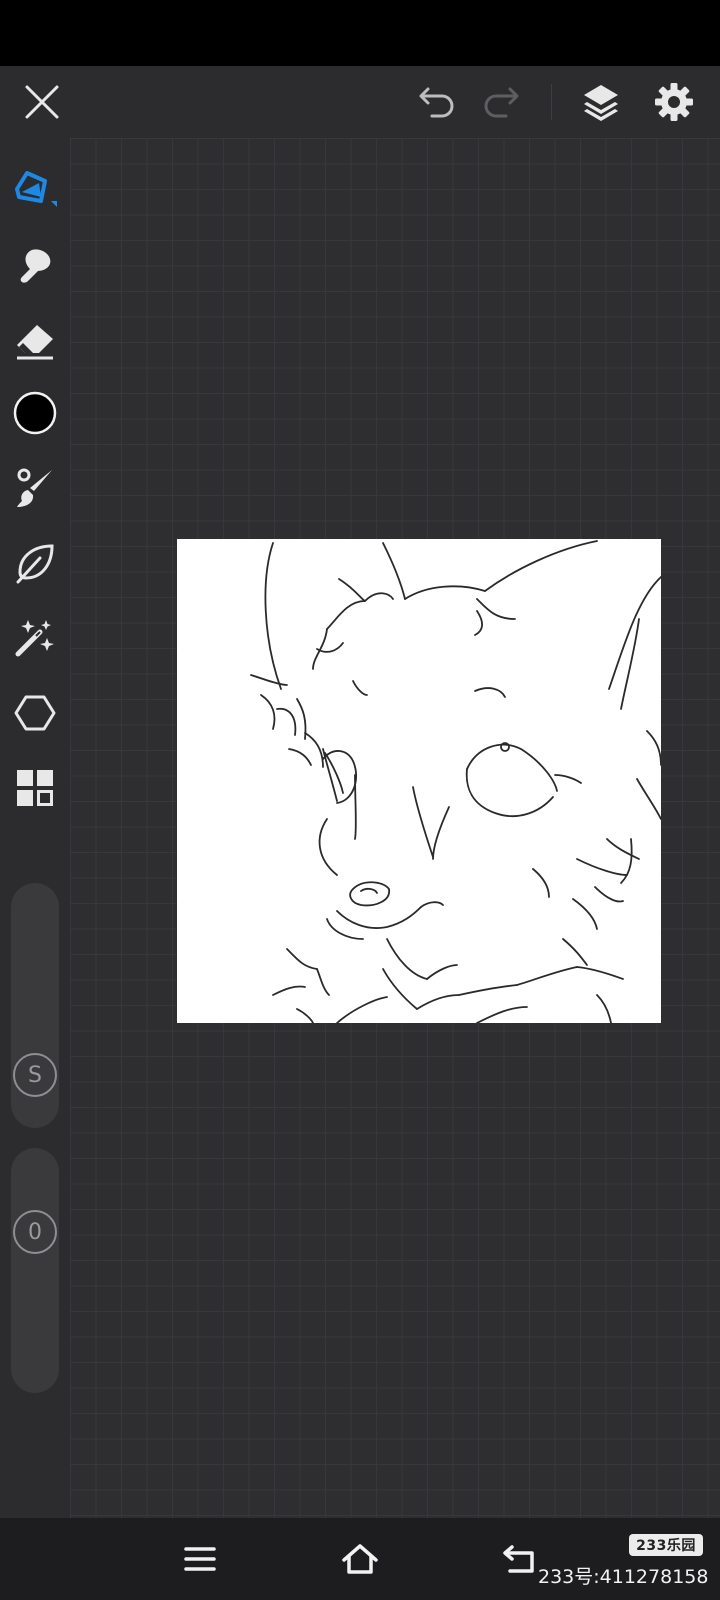 The height and width of the screenshot is (1600, 720). I want to click on menu-button, so click(200, 1559).